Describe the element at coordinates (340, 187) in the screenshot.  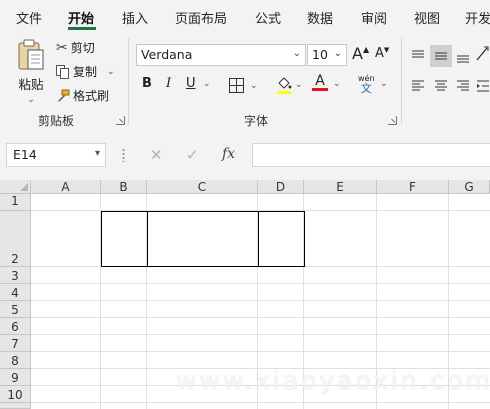
I see `column-header-e: E` at that location.